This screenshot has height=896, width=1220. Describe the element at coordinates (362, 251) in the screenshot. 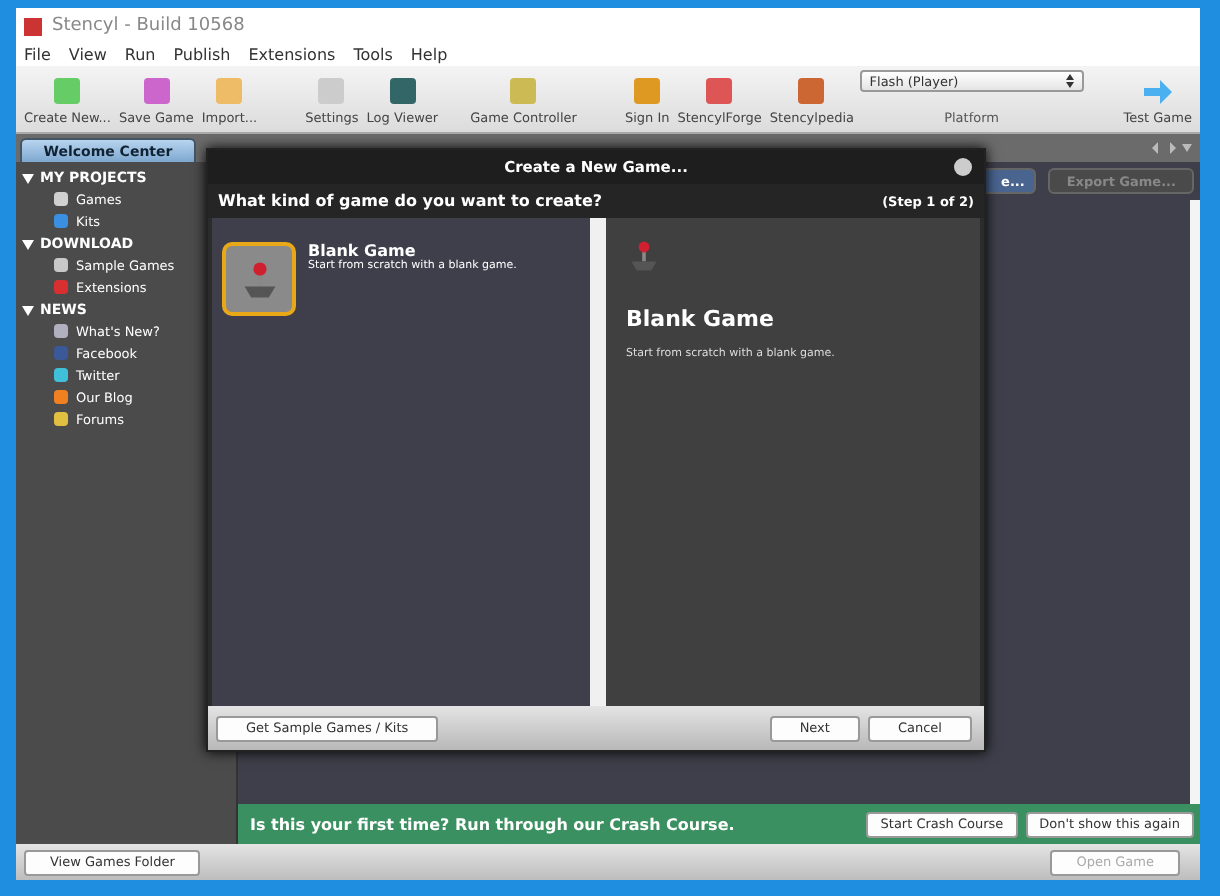

I see `item-title: Blank Game` at that location.